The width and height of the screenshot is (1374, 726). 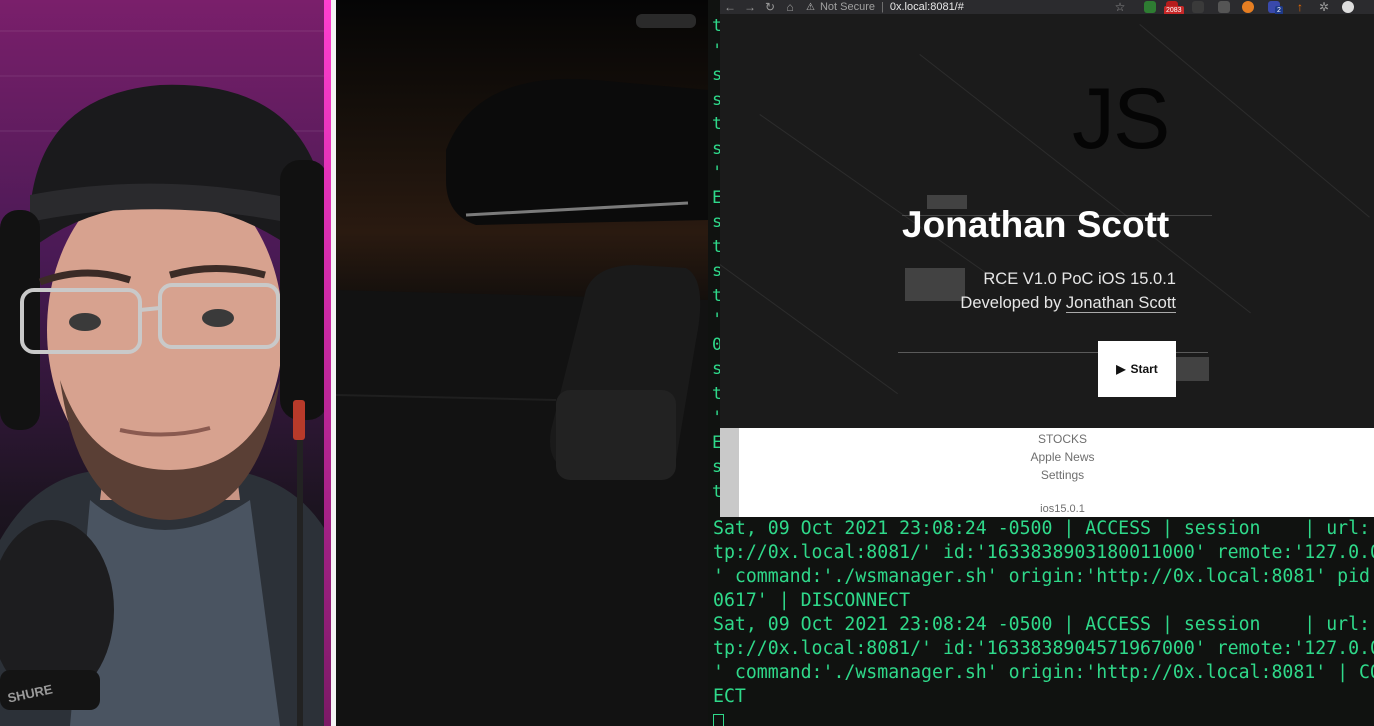 I want to click on app-menu: STOCKS Apple News Settings ios15.0.1, so click(x=1047, y=472).